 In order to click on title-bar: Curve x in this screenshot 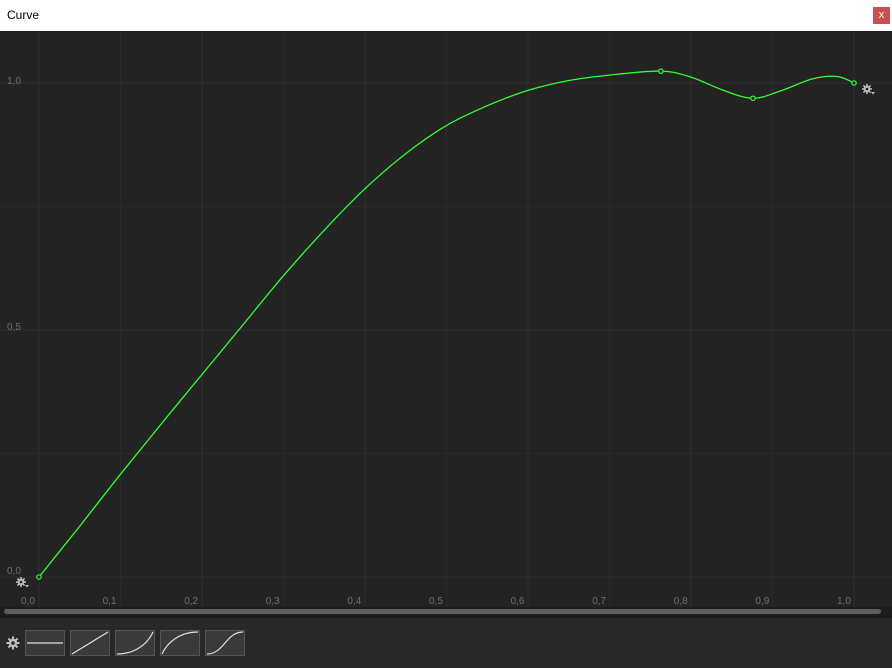, I will do `click(446, 16)`.